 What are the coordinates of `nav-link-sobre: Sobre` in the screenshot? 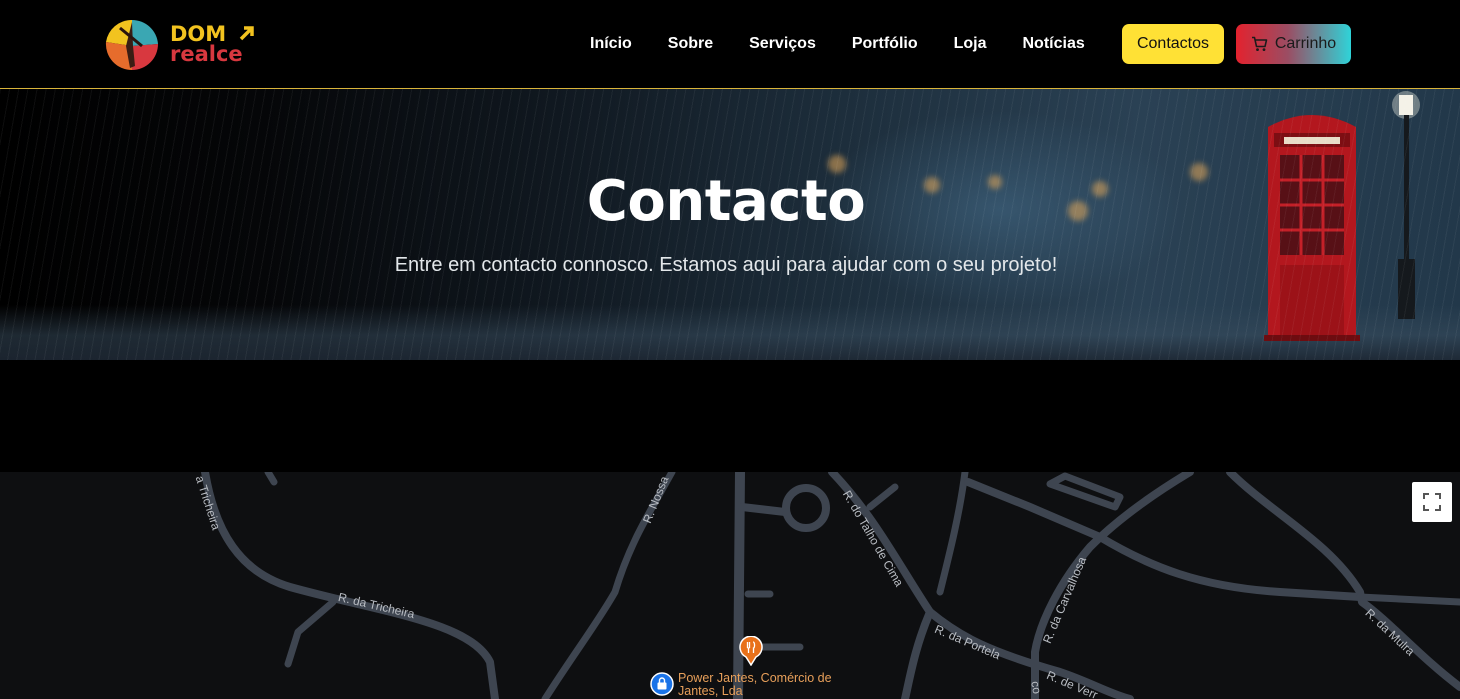 It's located at (690, 44).